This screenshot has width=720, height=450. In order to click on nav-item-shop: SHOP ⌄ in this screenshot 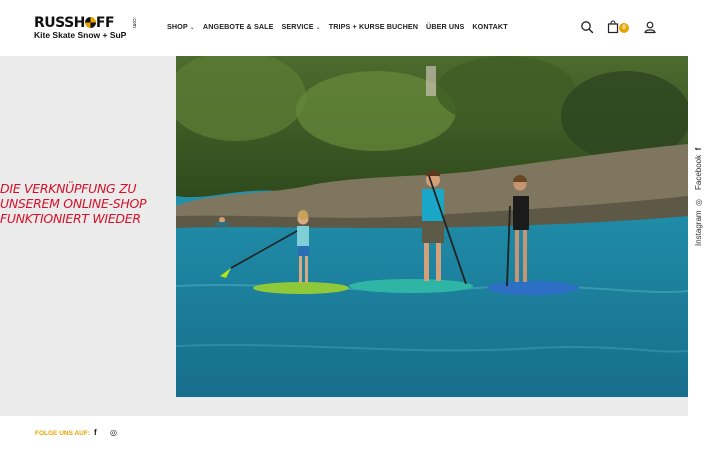, I will do `click(181, 26)`.